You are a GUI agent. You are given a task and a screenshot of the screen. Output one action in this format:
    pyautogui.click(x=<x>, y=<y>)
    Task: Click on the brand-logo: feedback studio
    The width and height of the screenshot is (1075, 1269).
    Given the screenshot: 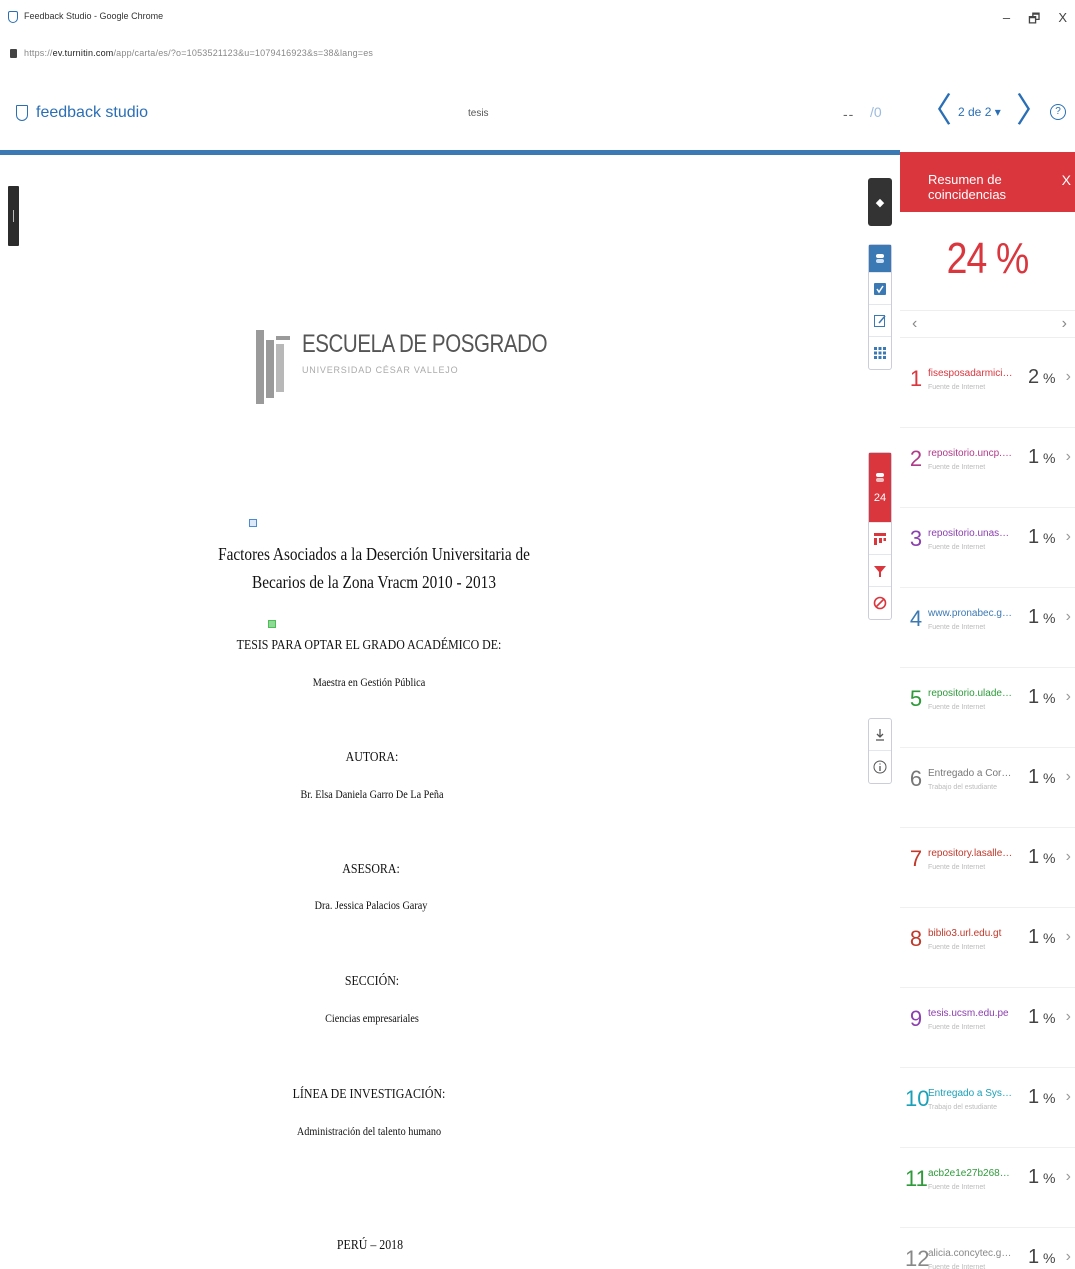 What is the action you would take?
    pyautogui.click(x=82, y=113)
    